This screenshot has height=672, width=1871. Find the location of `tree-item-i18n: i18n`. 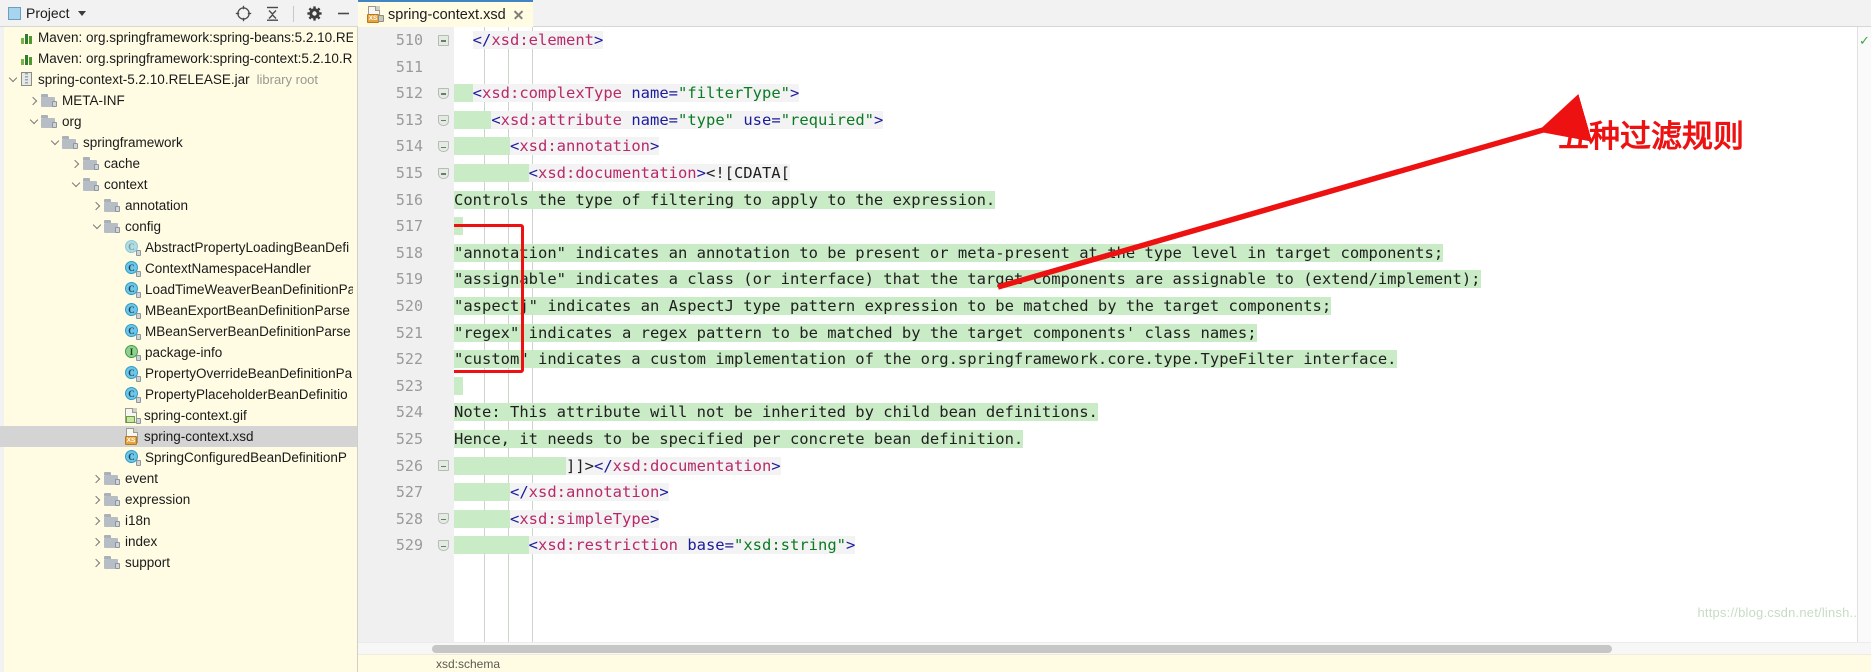

tree-item-i18n: i18n is located at coordinates (178, 520).